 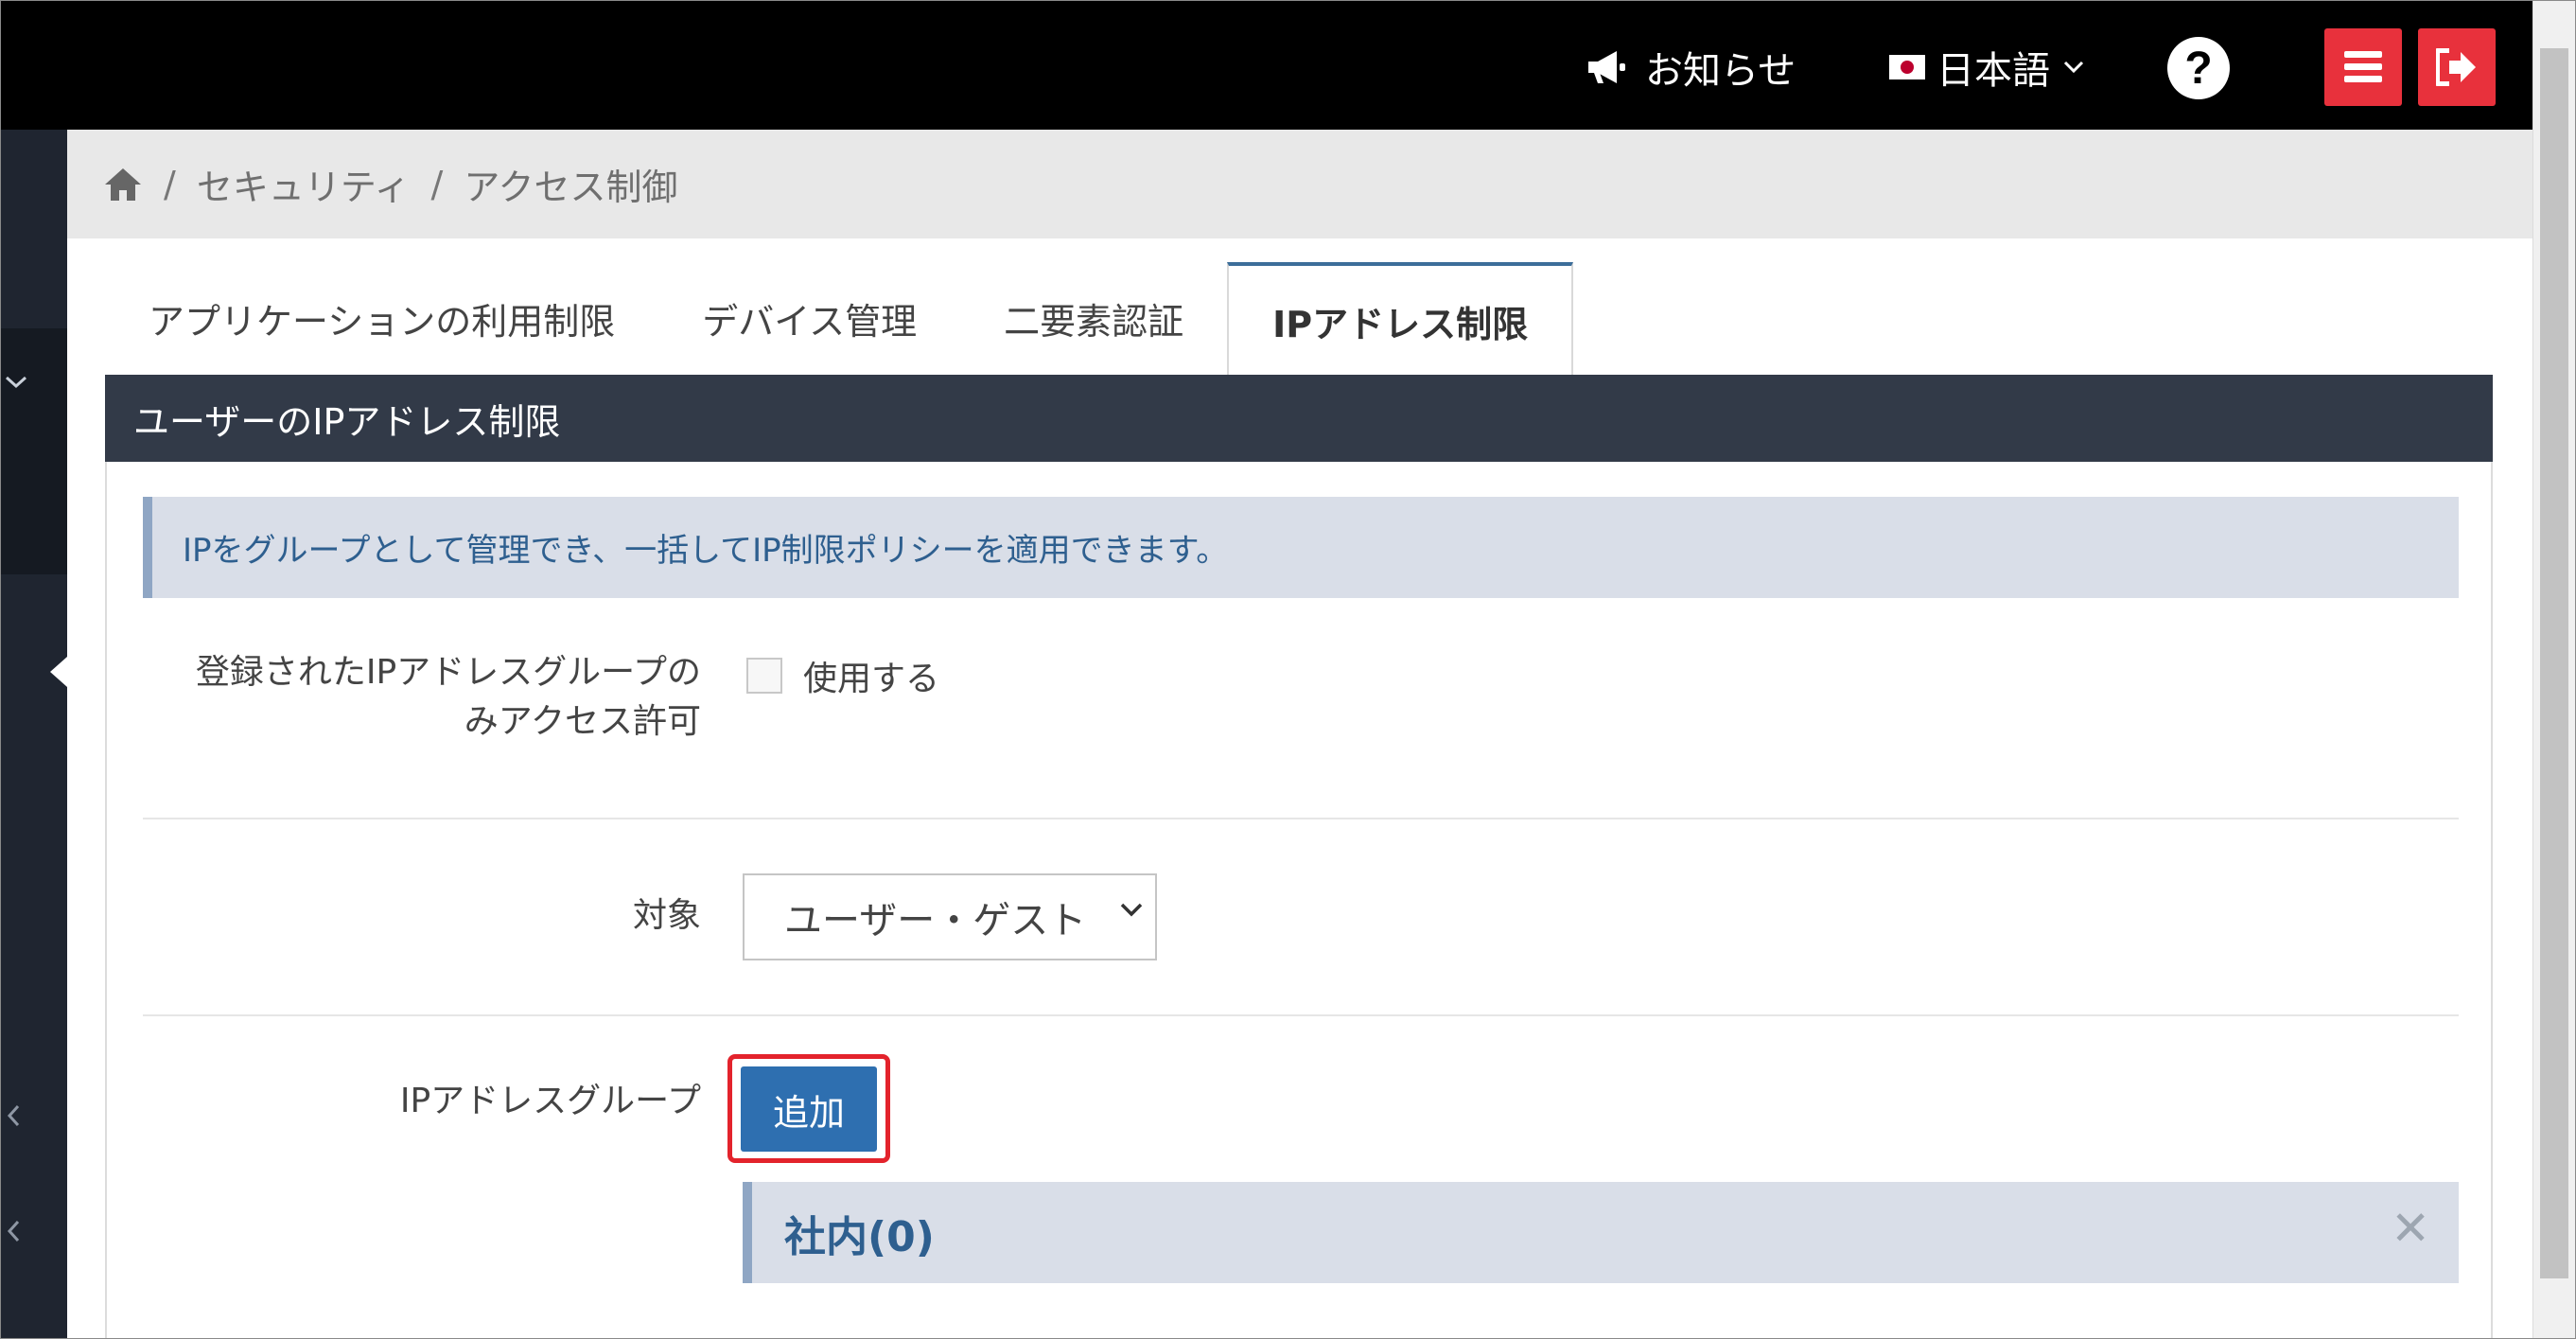 I want to click on notice-link: お知らせ, so click(x=1691, y=67).